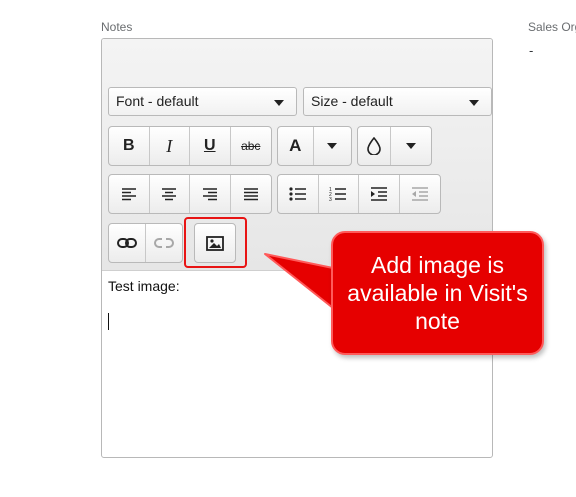  I want to click on annotation-callout: Add image is available in Visit's note, so click(437, 293).